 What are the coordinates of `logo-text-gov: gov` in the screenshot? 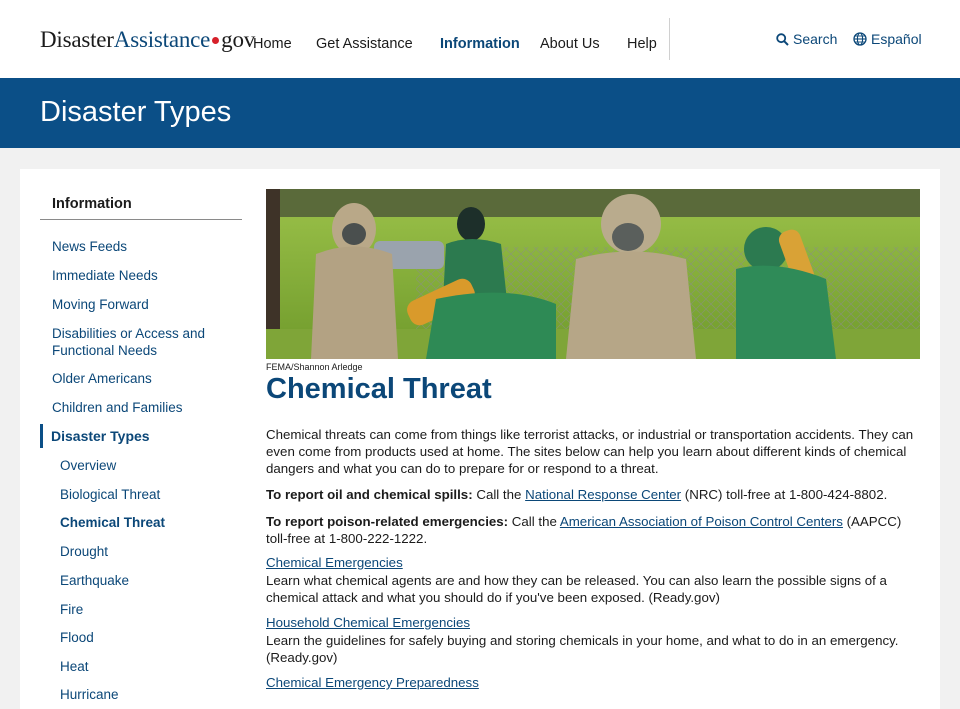 It's located at (238, 39).